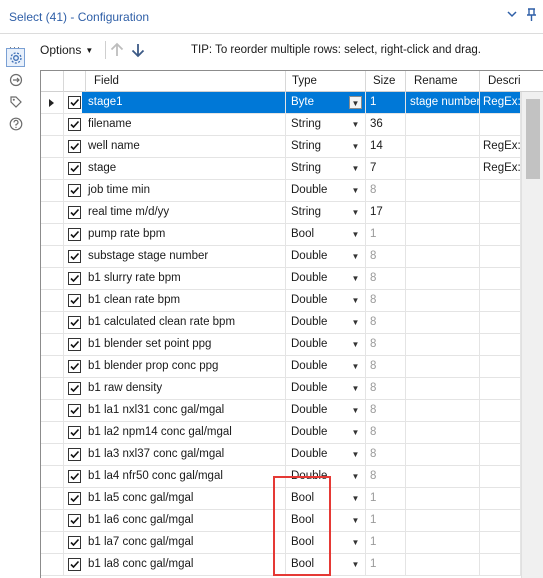  I want to click on table-row: b1 calculated clean rate bpm Double ▼ 8, so click(281, 323).